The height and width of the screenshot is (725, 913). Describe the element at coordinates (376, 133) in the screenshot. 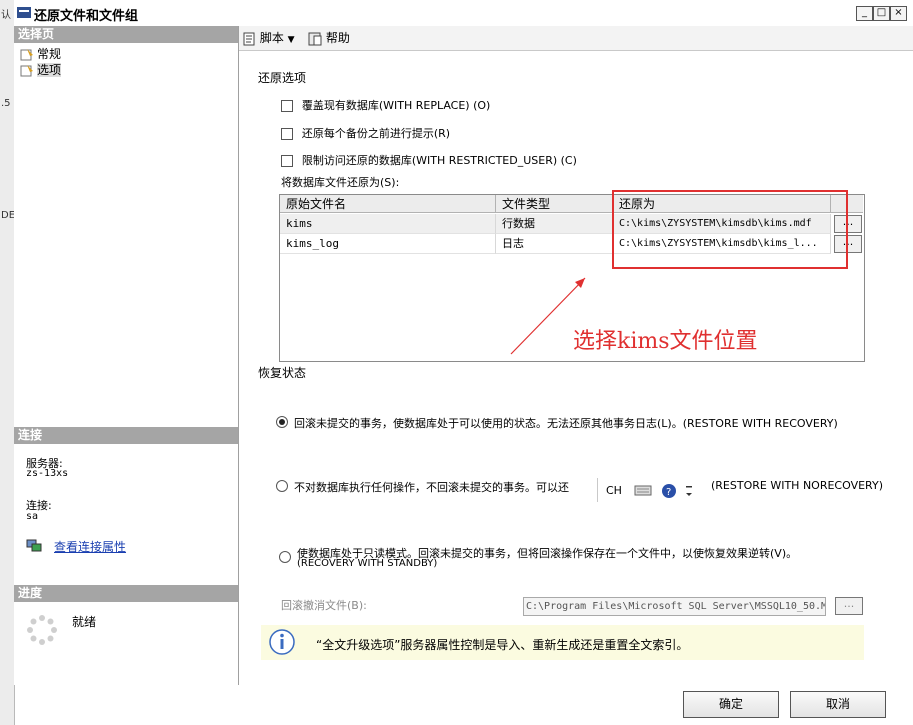

I see `option-label: 还原每个备份之前进行提示(R)` at that location.